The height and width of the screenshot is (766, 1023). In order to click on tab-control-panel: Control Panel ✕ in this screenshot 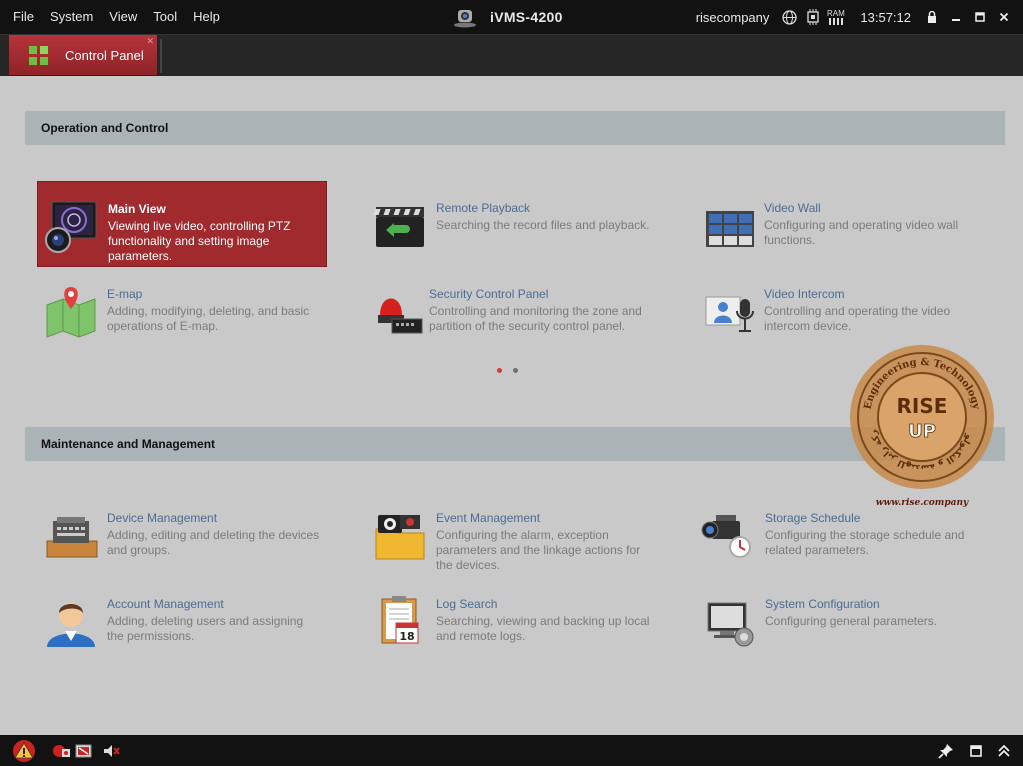, I will do `click(83, 55)`.